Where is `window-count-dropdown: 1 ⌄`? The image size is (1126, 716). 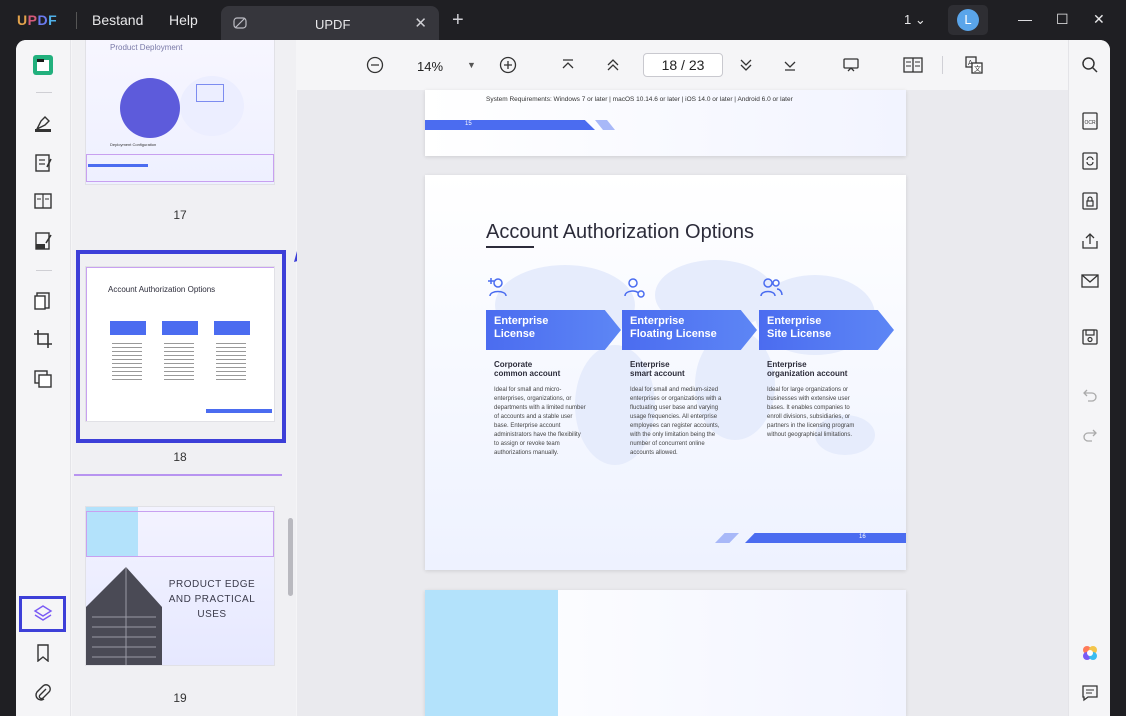 window-count-dropdown: 1 ⌄ is located at coordinates (915, 20).